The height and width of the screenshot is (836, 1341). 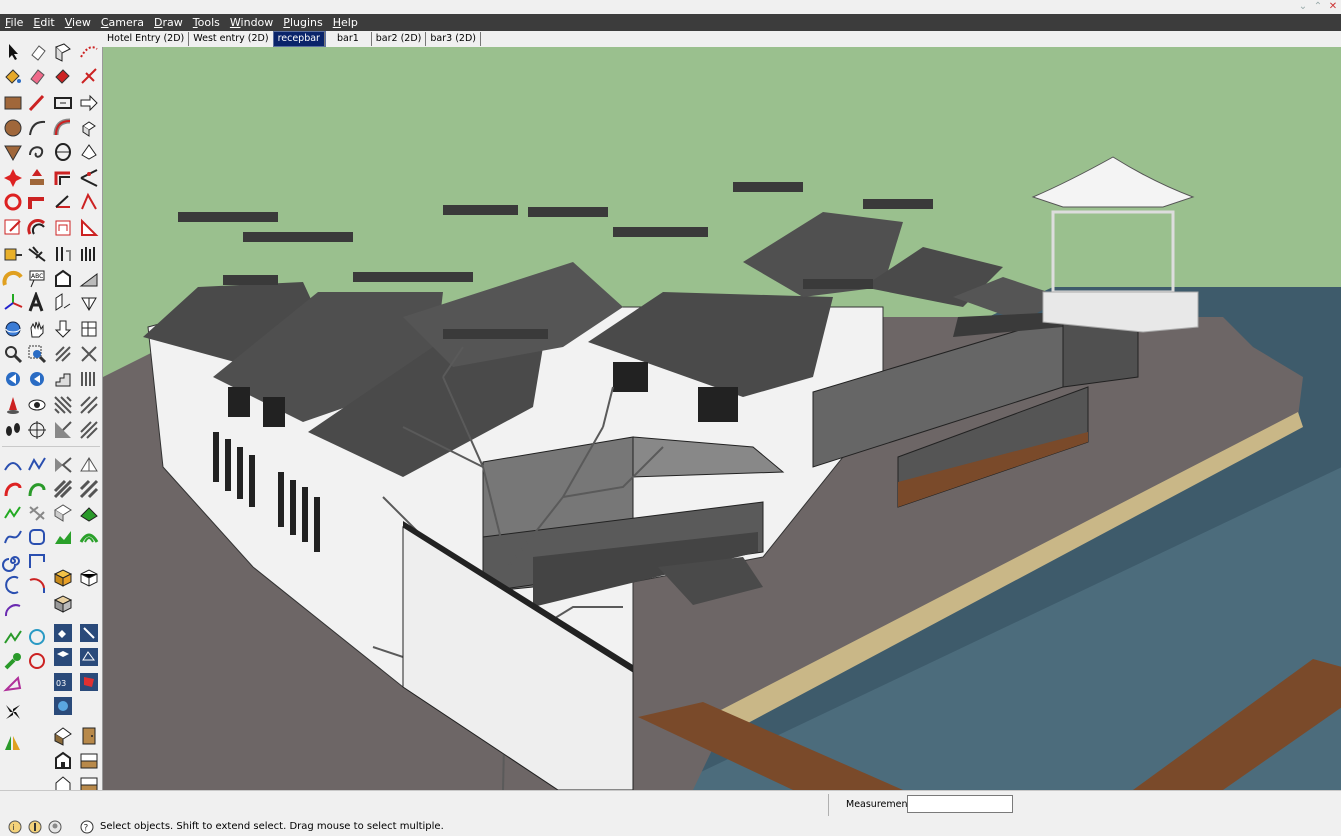 What do you see at coordinates (37, 379) in the screenshot?
I see `zoom-extents-icon` at bounding box center [37, 379].